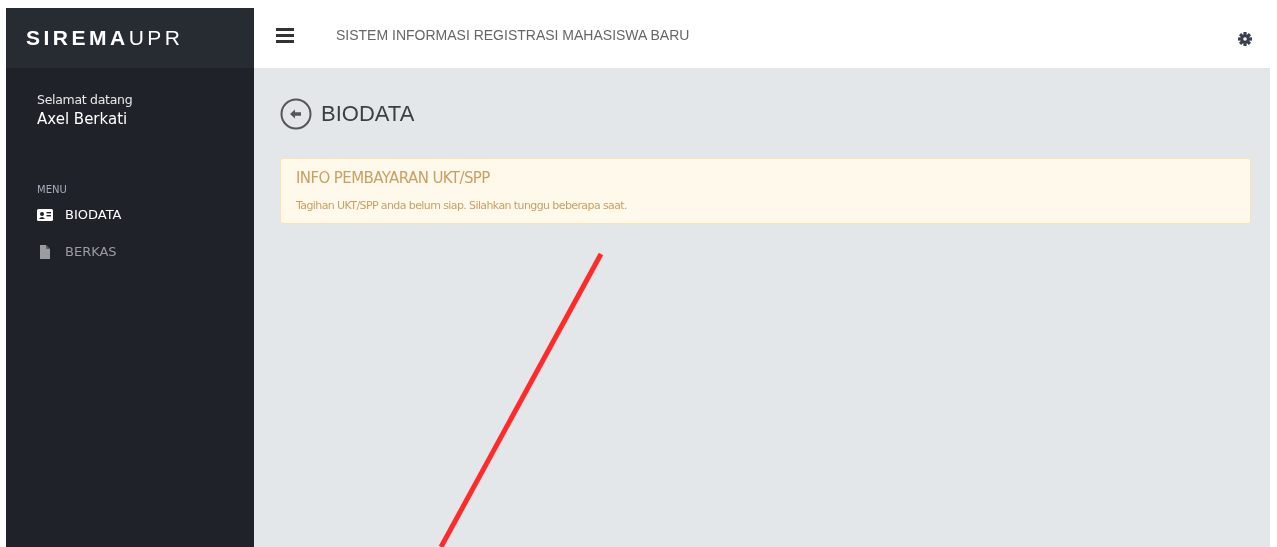 This screenshot has height=547, width=1277. Describe the element at coordinates (83, 119) in the screenshot. I see `user-name: Axel Berkati` at that location.